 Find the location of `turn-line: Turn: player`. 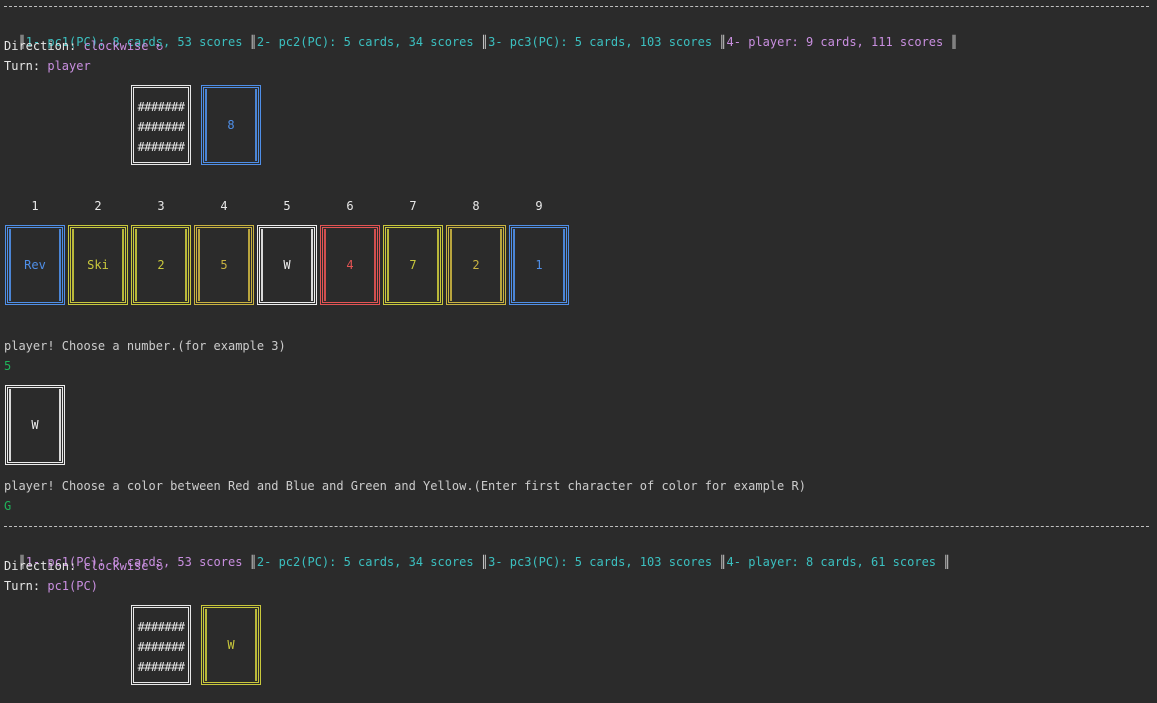

turn-line: Turn: player is located at coordinates (47, 66).